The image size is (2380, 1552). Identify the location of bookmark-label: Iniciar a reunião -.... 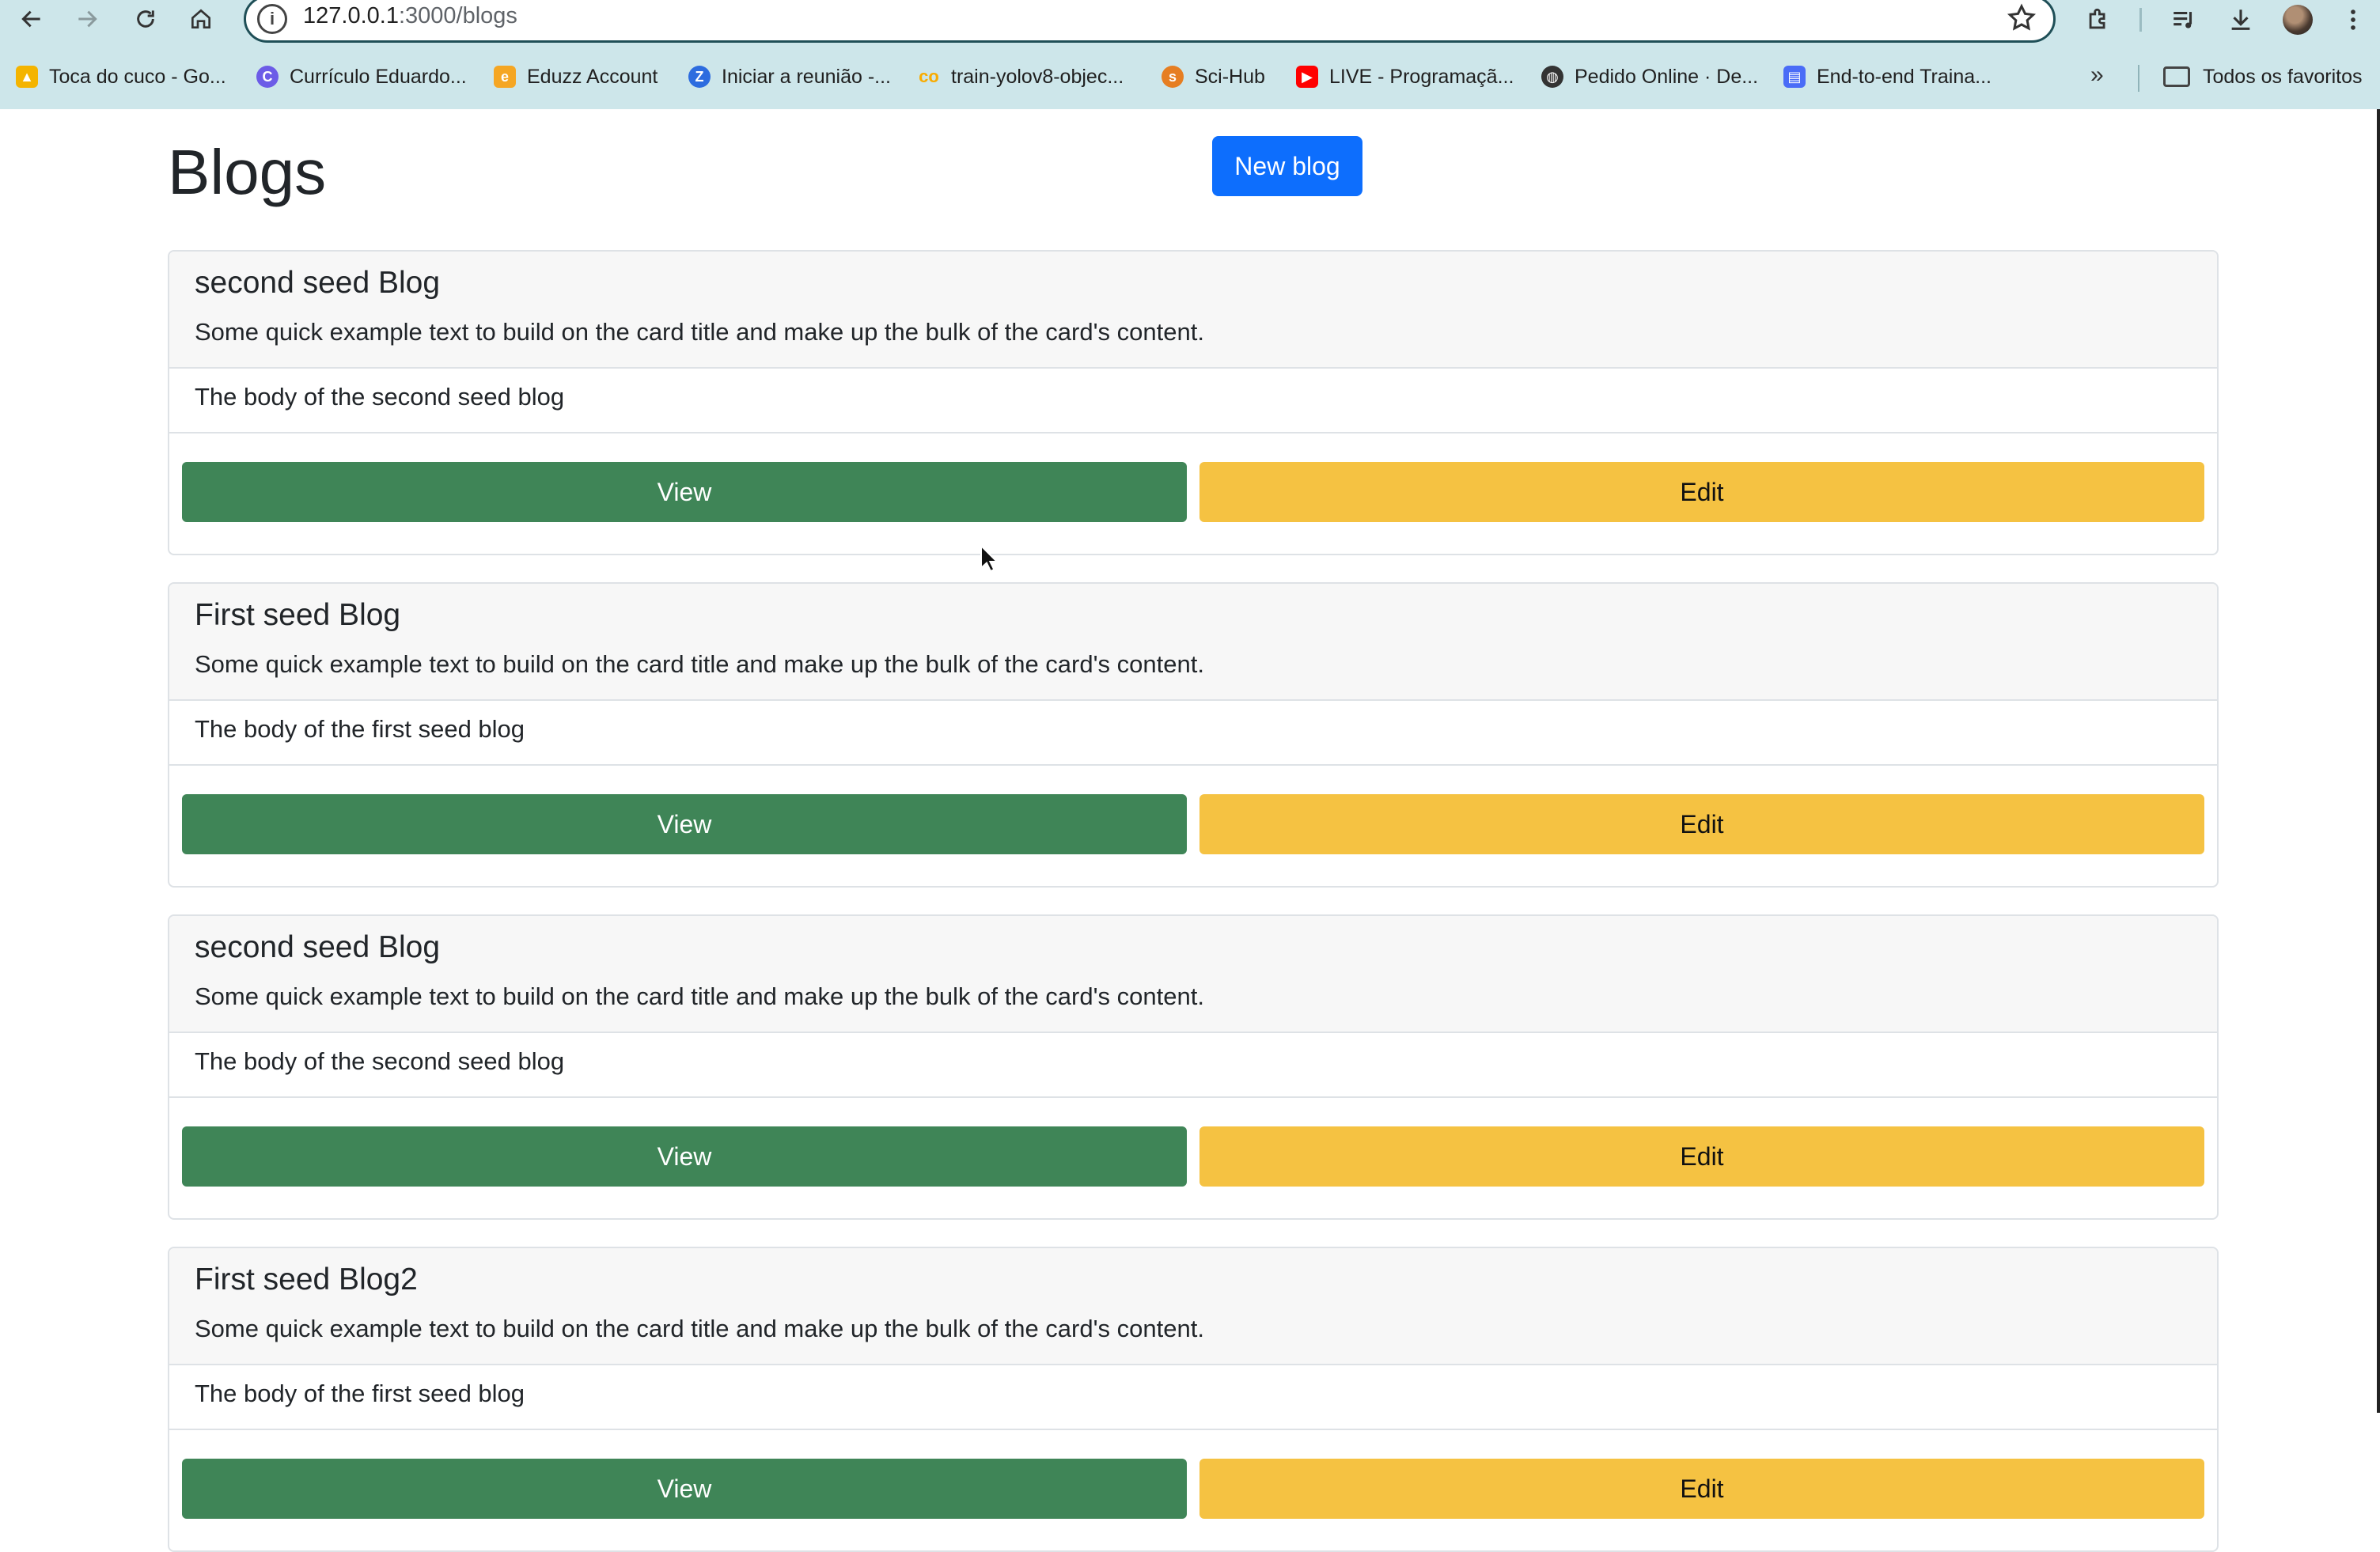
(806, 76).